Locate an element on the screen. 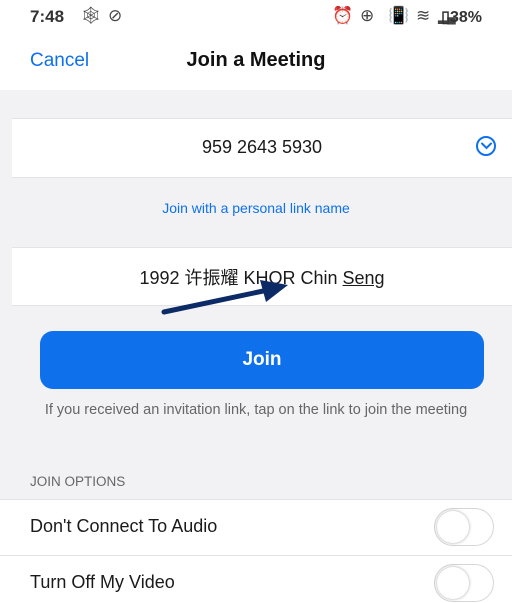 The image size is (512, 603). status-bar: 7:48 🕸 ⊘ ⏰ ⊕ 📳 ≋ ▂▄ ▯38% is located at coordinates (256, 17).